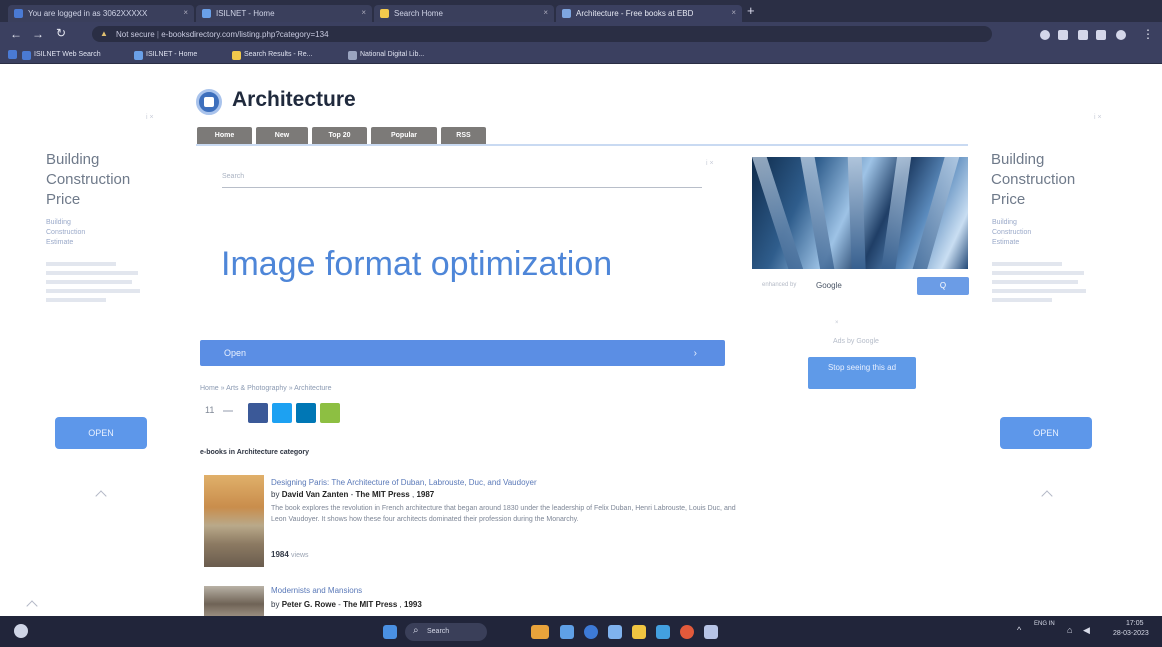 This screenshot has width=1162, height=647. What do you see at coordinates (101, 13) in the screenshot?
I see `browser-tab-1: You are logged in as 3062XXXXX ×` at bounding box center [101, 13].